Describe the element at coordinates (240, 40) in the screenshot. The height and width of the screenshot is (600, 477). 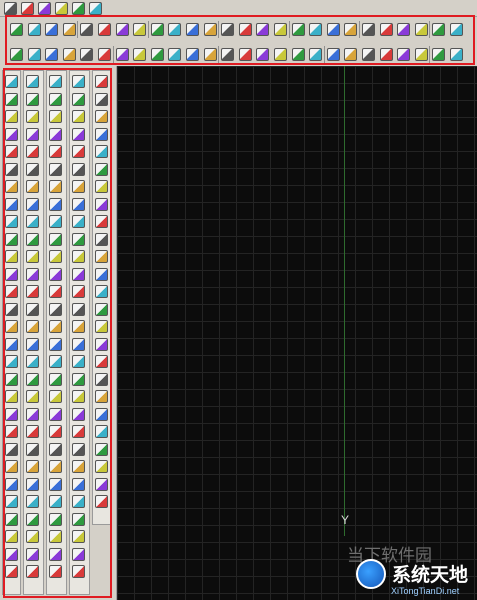
I see `toolbar-highlight-box` at that location.